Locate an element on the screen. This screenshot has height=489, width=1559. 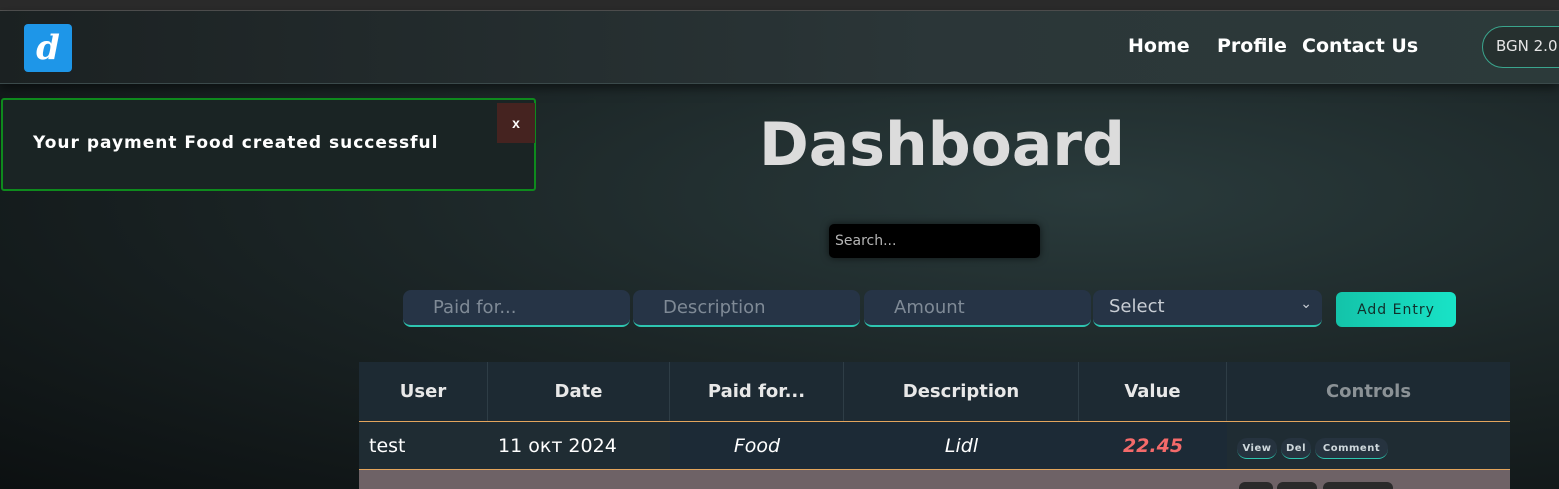
select-value: Select is located at coordinates (1137, 306).